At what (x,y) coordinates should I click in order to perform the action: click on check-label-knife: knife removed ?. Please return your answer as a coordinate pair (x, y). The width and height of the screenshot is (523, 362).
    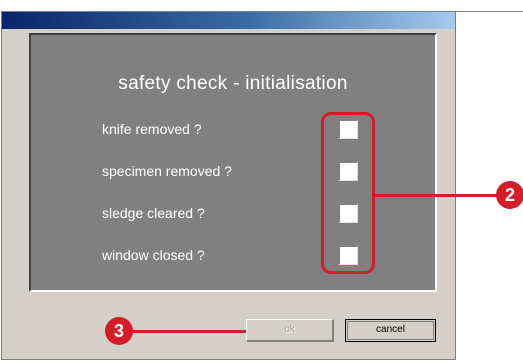
    Looking at the image, I should click on (152, 129).